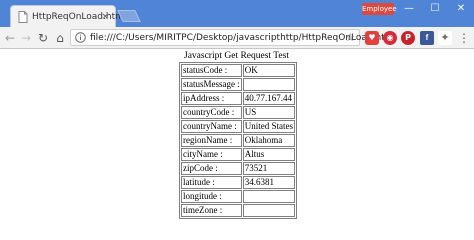 The image size is (474, 240). What do you see at coordinates (350, 37) in the screenshot?
I see `bookmark-star-icon: ☆` at bounding box center [350, 37].